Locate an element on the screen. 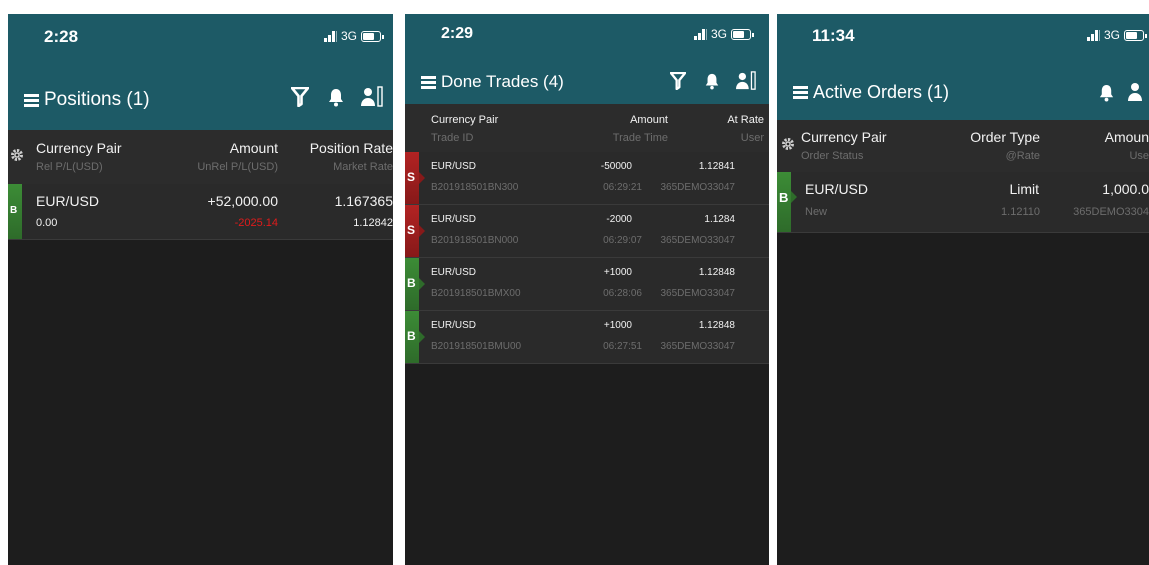 Image resolution: width=1149 pixels, height=565 pixels. row-position-rate: 1.167365 is located at coordinates (363, 201).